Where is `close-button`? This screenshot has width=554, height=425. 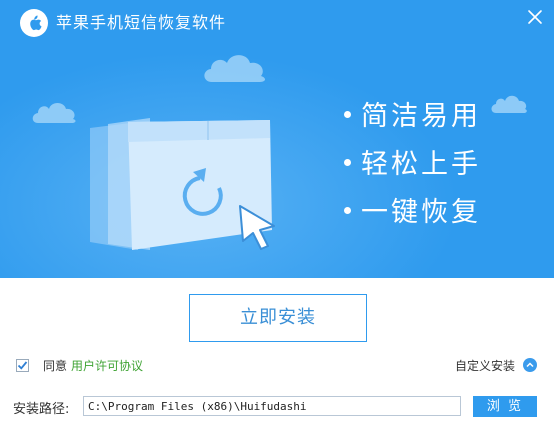
close-button is located at coordinates (535, 17).